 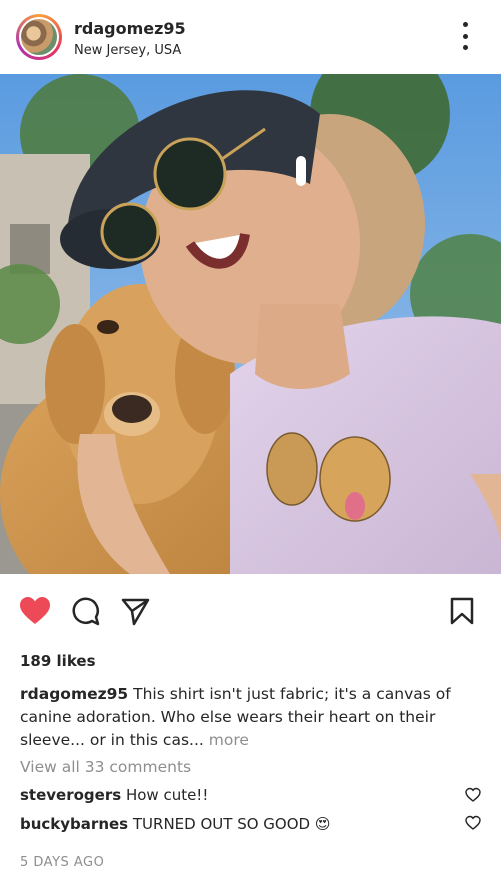 I want to click on like-button, so click(x=35, y=611).